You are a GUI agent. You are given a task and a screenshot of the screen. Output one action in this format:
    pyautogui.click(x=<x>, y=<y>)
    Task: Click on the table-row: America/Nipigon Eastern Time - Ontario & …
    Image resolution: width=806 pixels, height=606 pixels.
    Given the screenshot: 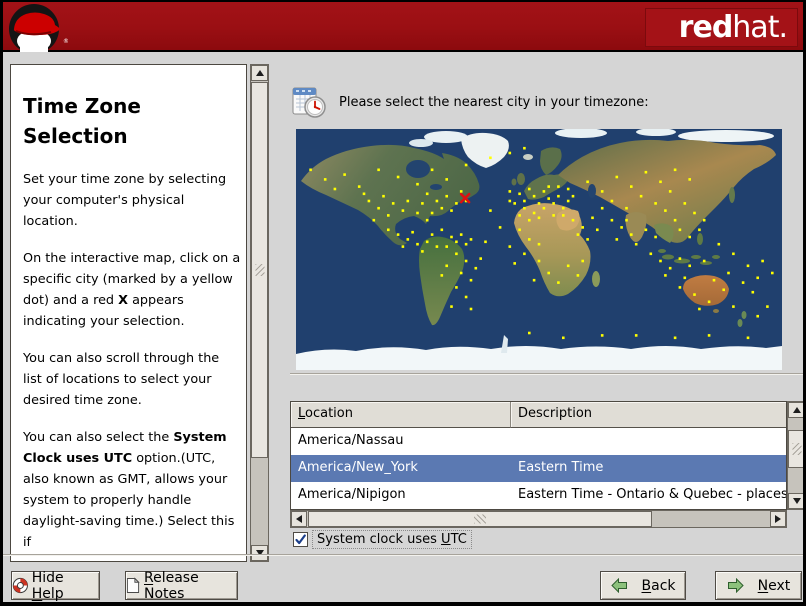 What is the action you would take?
    pyautogui.click(x=538, y=495)
    